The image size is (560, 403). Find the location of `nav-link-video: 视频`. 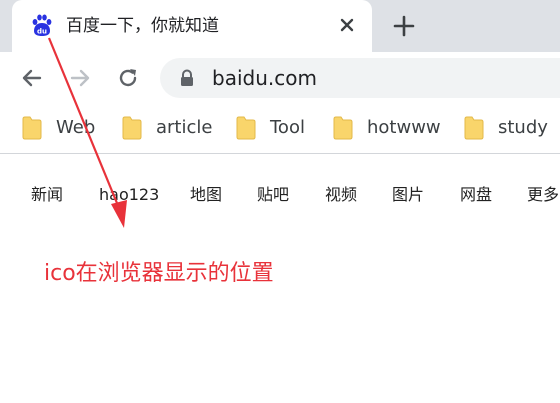

nav-link-video: 视频 is located at coordinates (341, 195).